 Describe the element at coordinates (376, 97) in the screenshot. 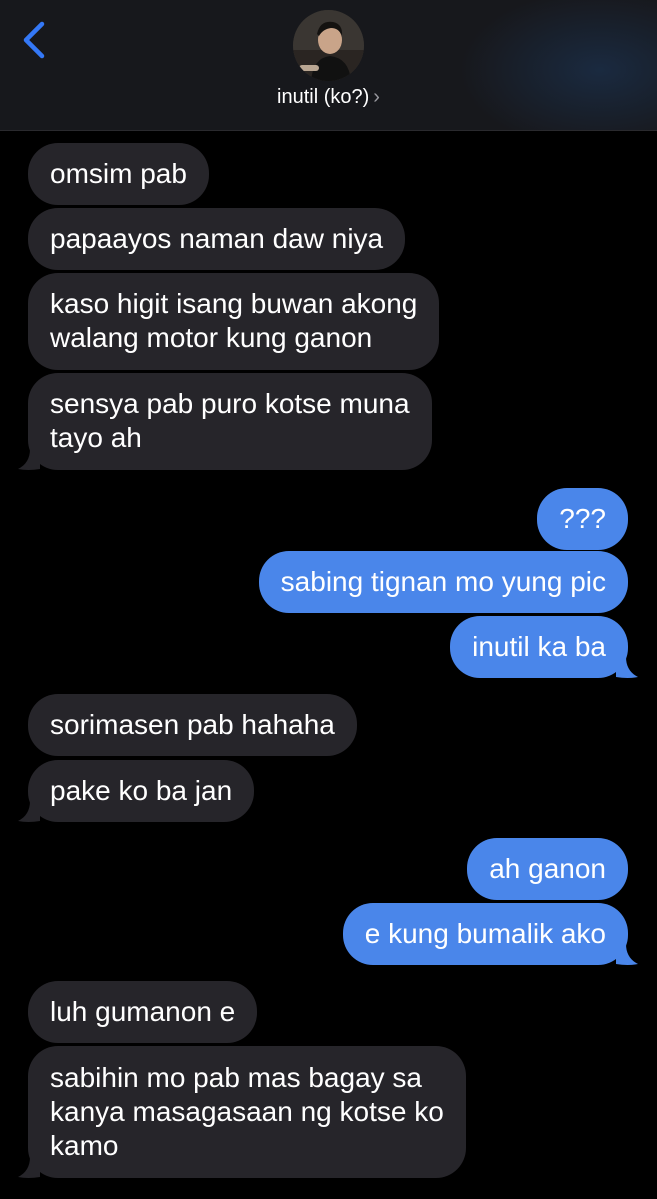

I see `chevron-right-icon: ›` at that location.